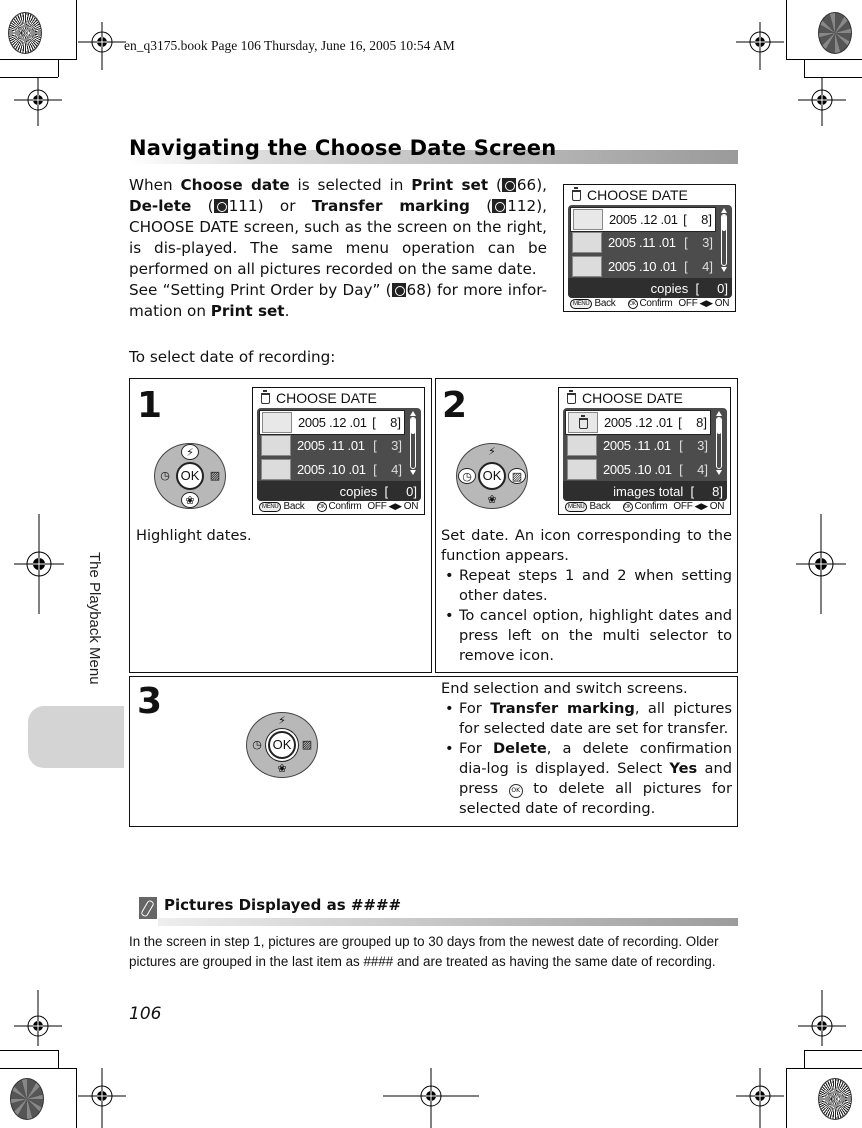 This screenshot has height=1128, width=862. What do you see at coordinates (697, 219) in the screenshot?
I see `picture-count: [ 8]` at bounding box center [697, 219].